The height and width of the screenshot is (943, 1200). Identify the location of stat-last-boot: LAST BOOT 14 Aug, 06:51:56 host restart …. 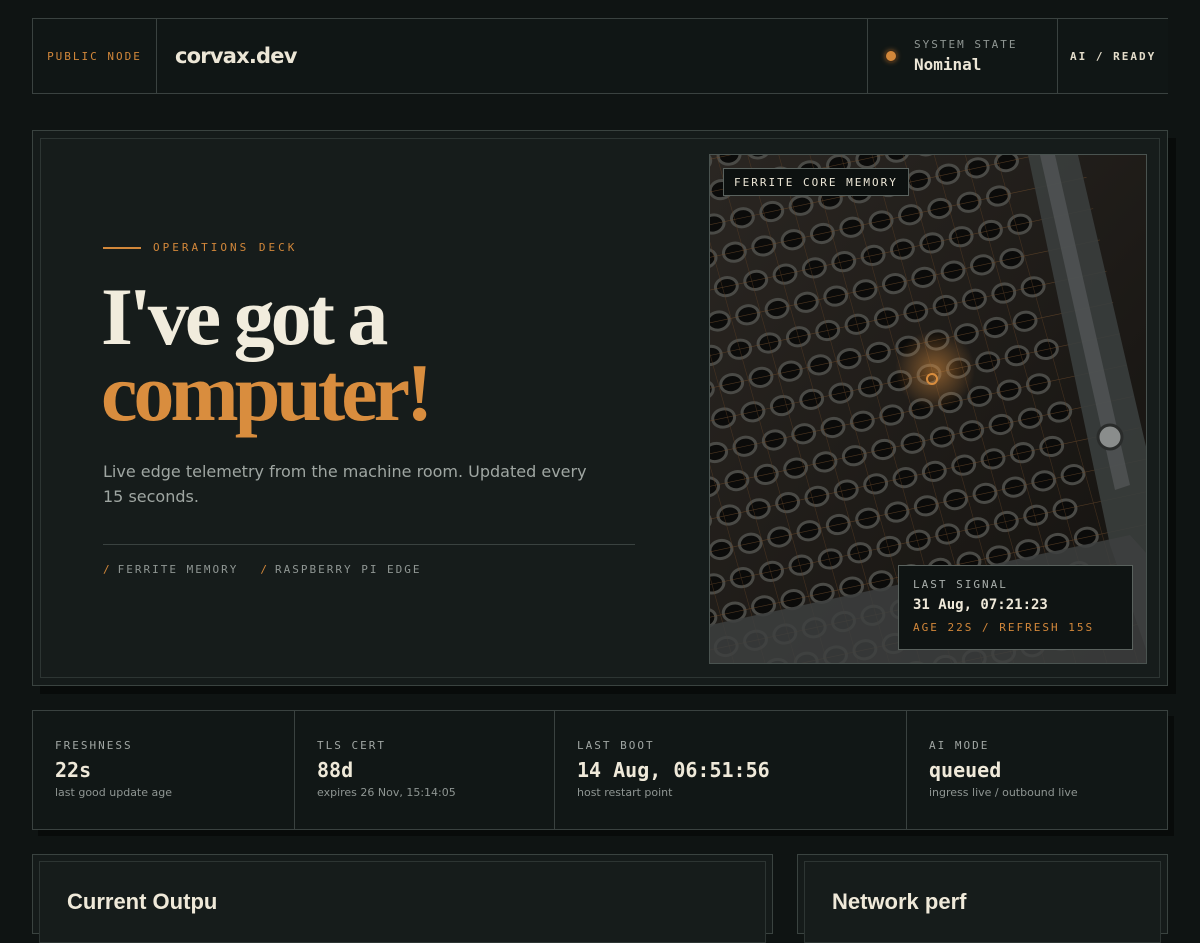
(731, 770).